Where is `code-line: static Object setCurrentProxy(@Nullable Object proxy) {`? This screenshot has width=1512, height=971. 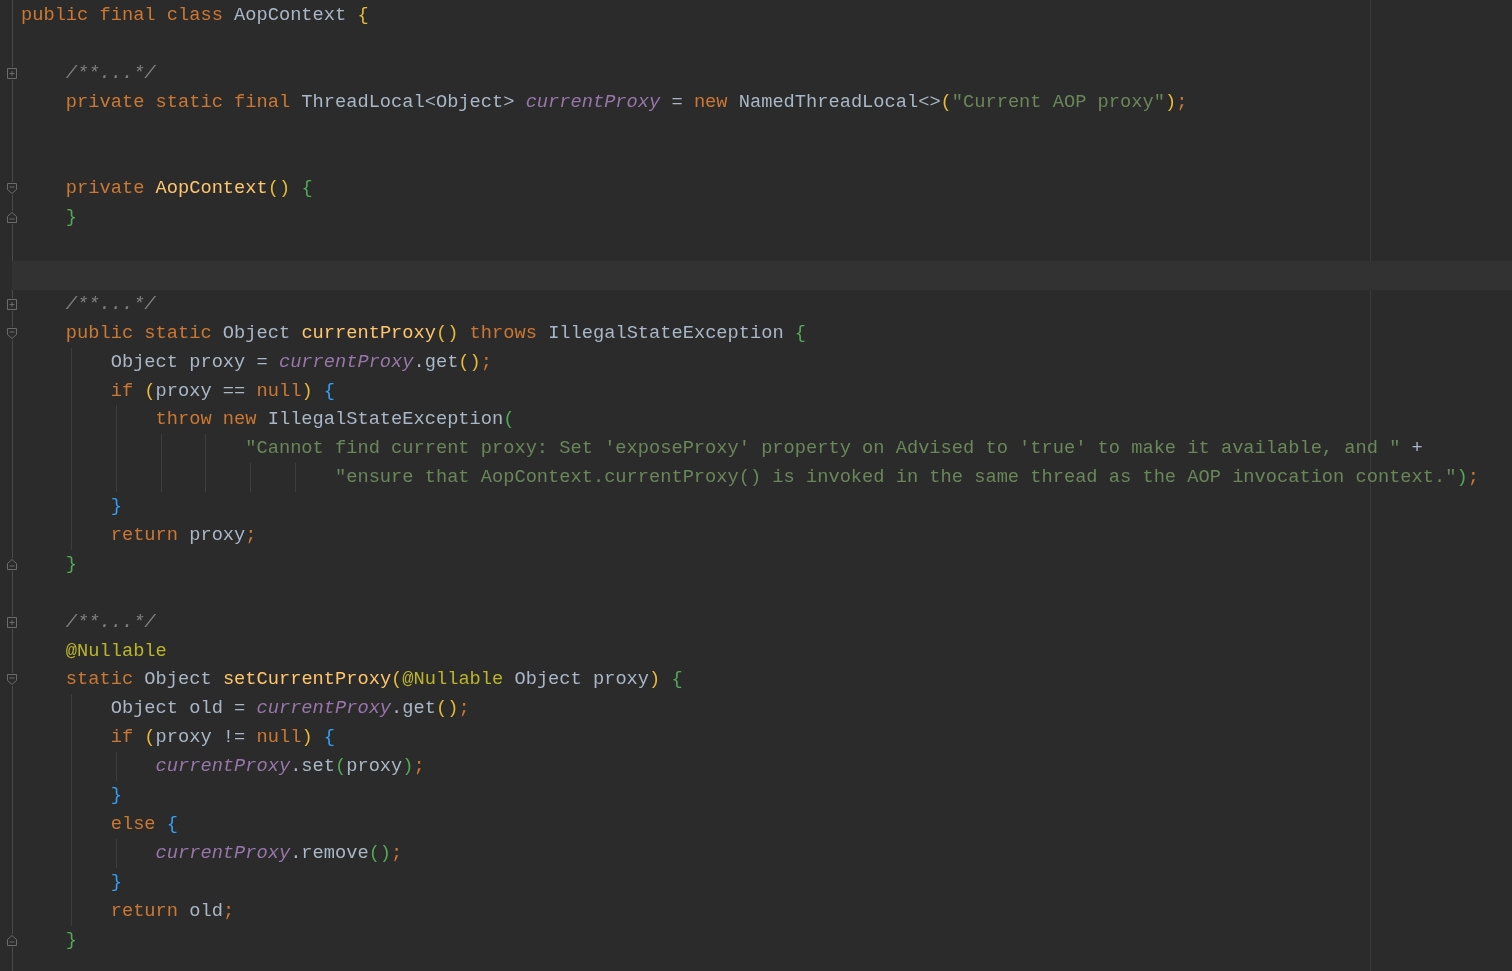
code-line: static Object setCurrentProxy(@Nullable Object proxy) { is located at coordinates (374, 680).